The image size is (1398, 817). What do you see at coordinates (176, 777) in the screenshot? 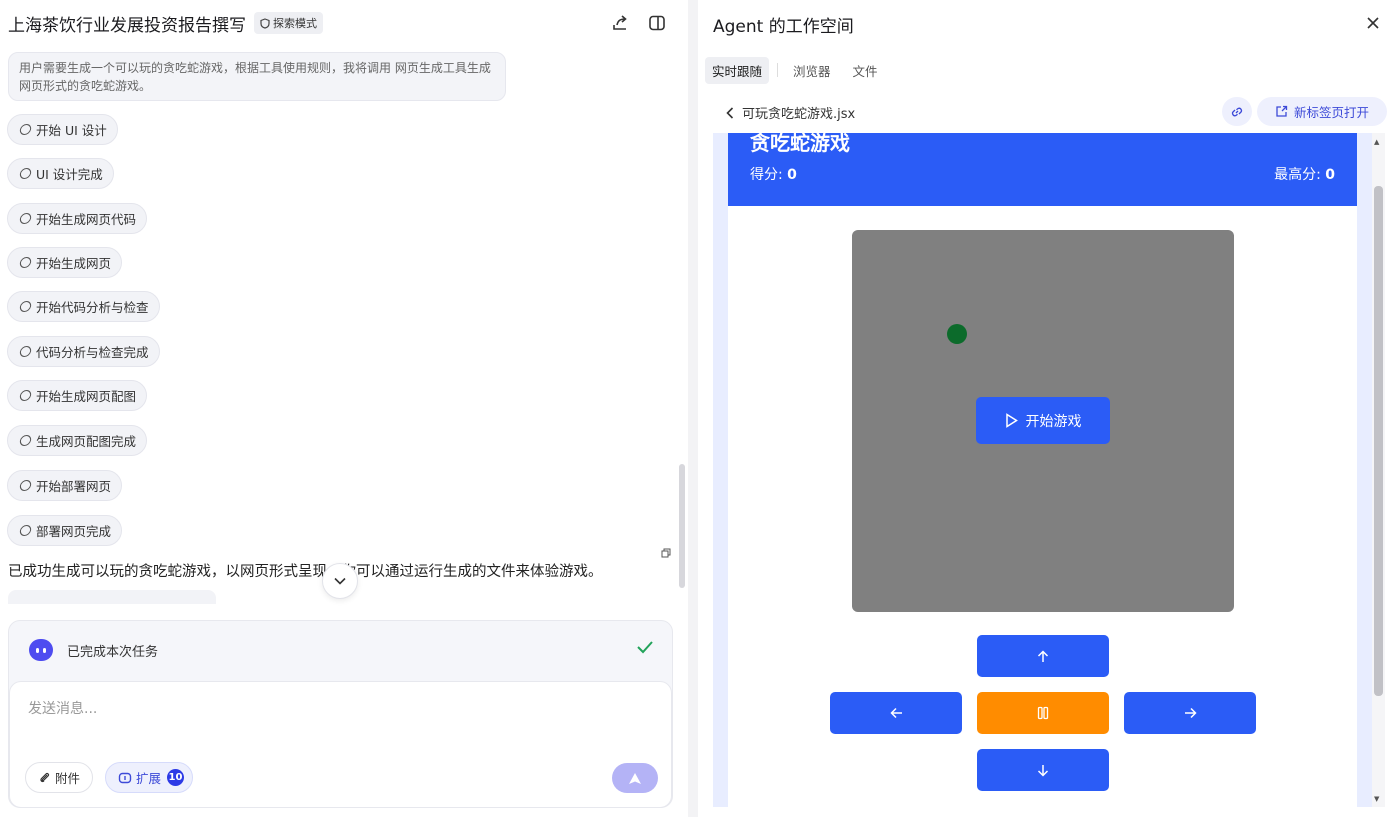
I see `extension-count-badge: 10` at bounding box center [176, 777].